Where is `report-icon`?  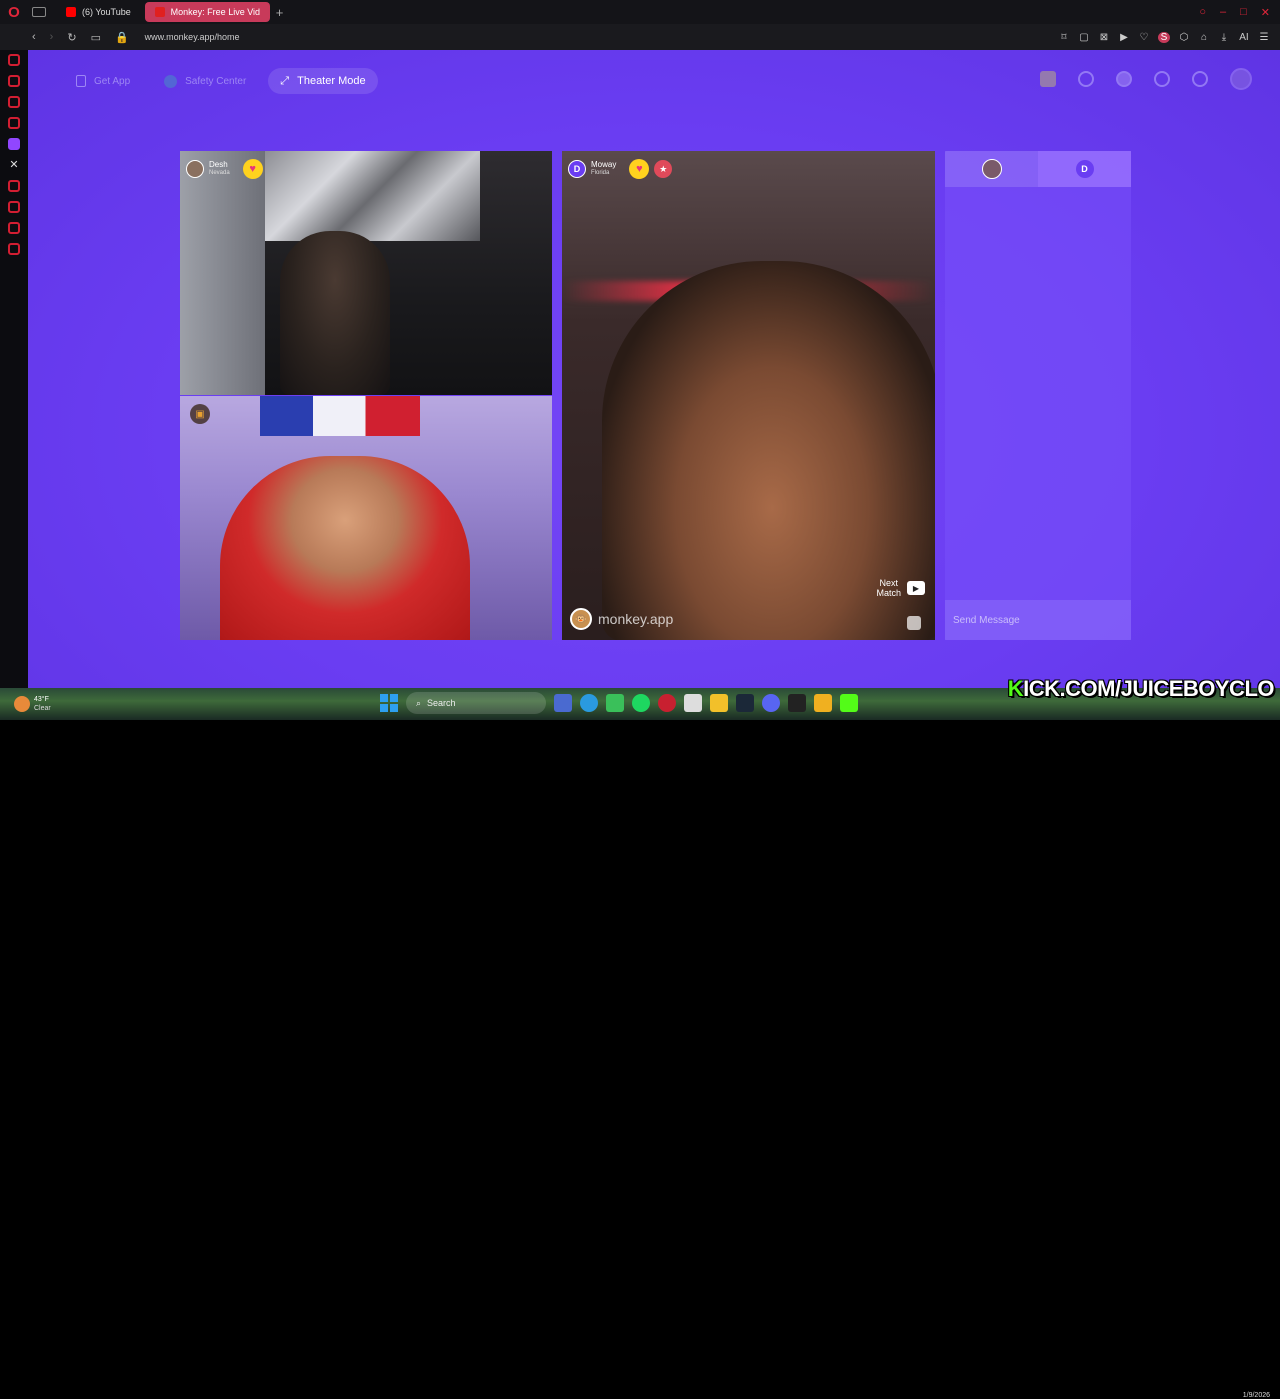
report-icon is located at coordinates (914, 623).